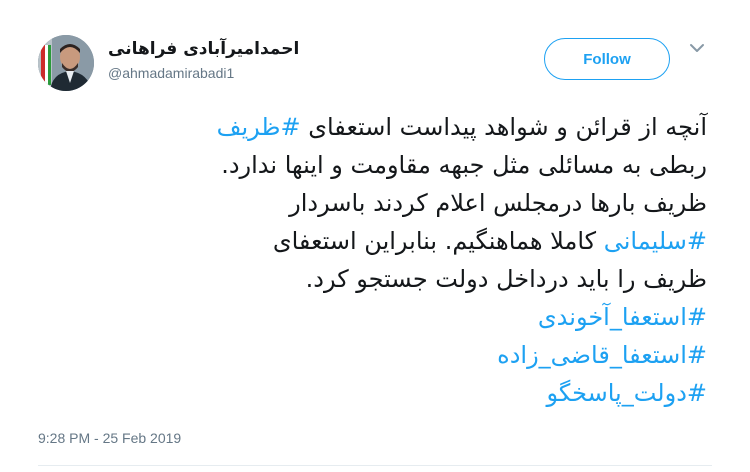  Describe the element at coordinates (375, 465) in the screenshot. I see `divider` at that location.